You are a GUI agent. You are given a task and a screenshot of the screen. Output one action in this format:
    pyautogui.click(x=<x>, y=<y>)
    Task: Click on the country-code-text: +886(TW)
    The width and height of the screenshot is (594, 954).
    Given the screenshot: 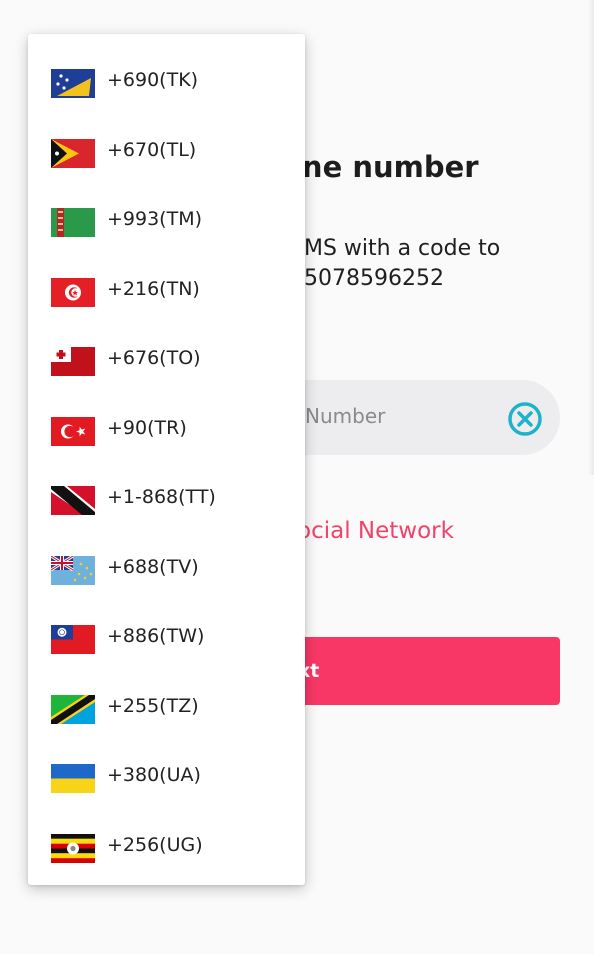 What is the action you would take?
    pyautogui.click(x=156, y=636)
    